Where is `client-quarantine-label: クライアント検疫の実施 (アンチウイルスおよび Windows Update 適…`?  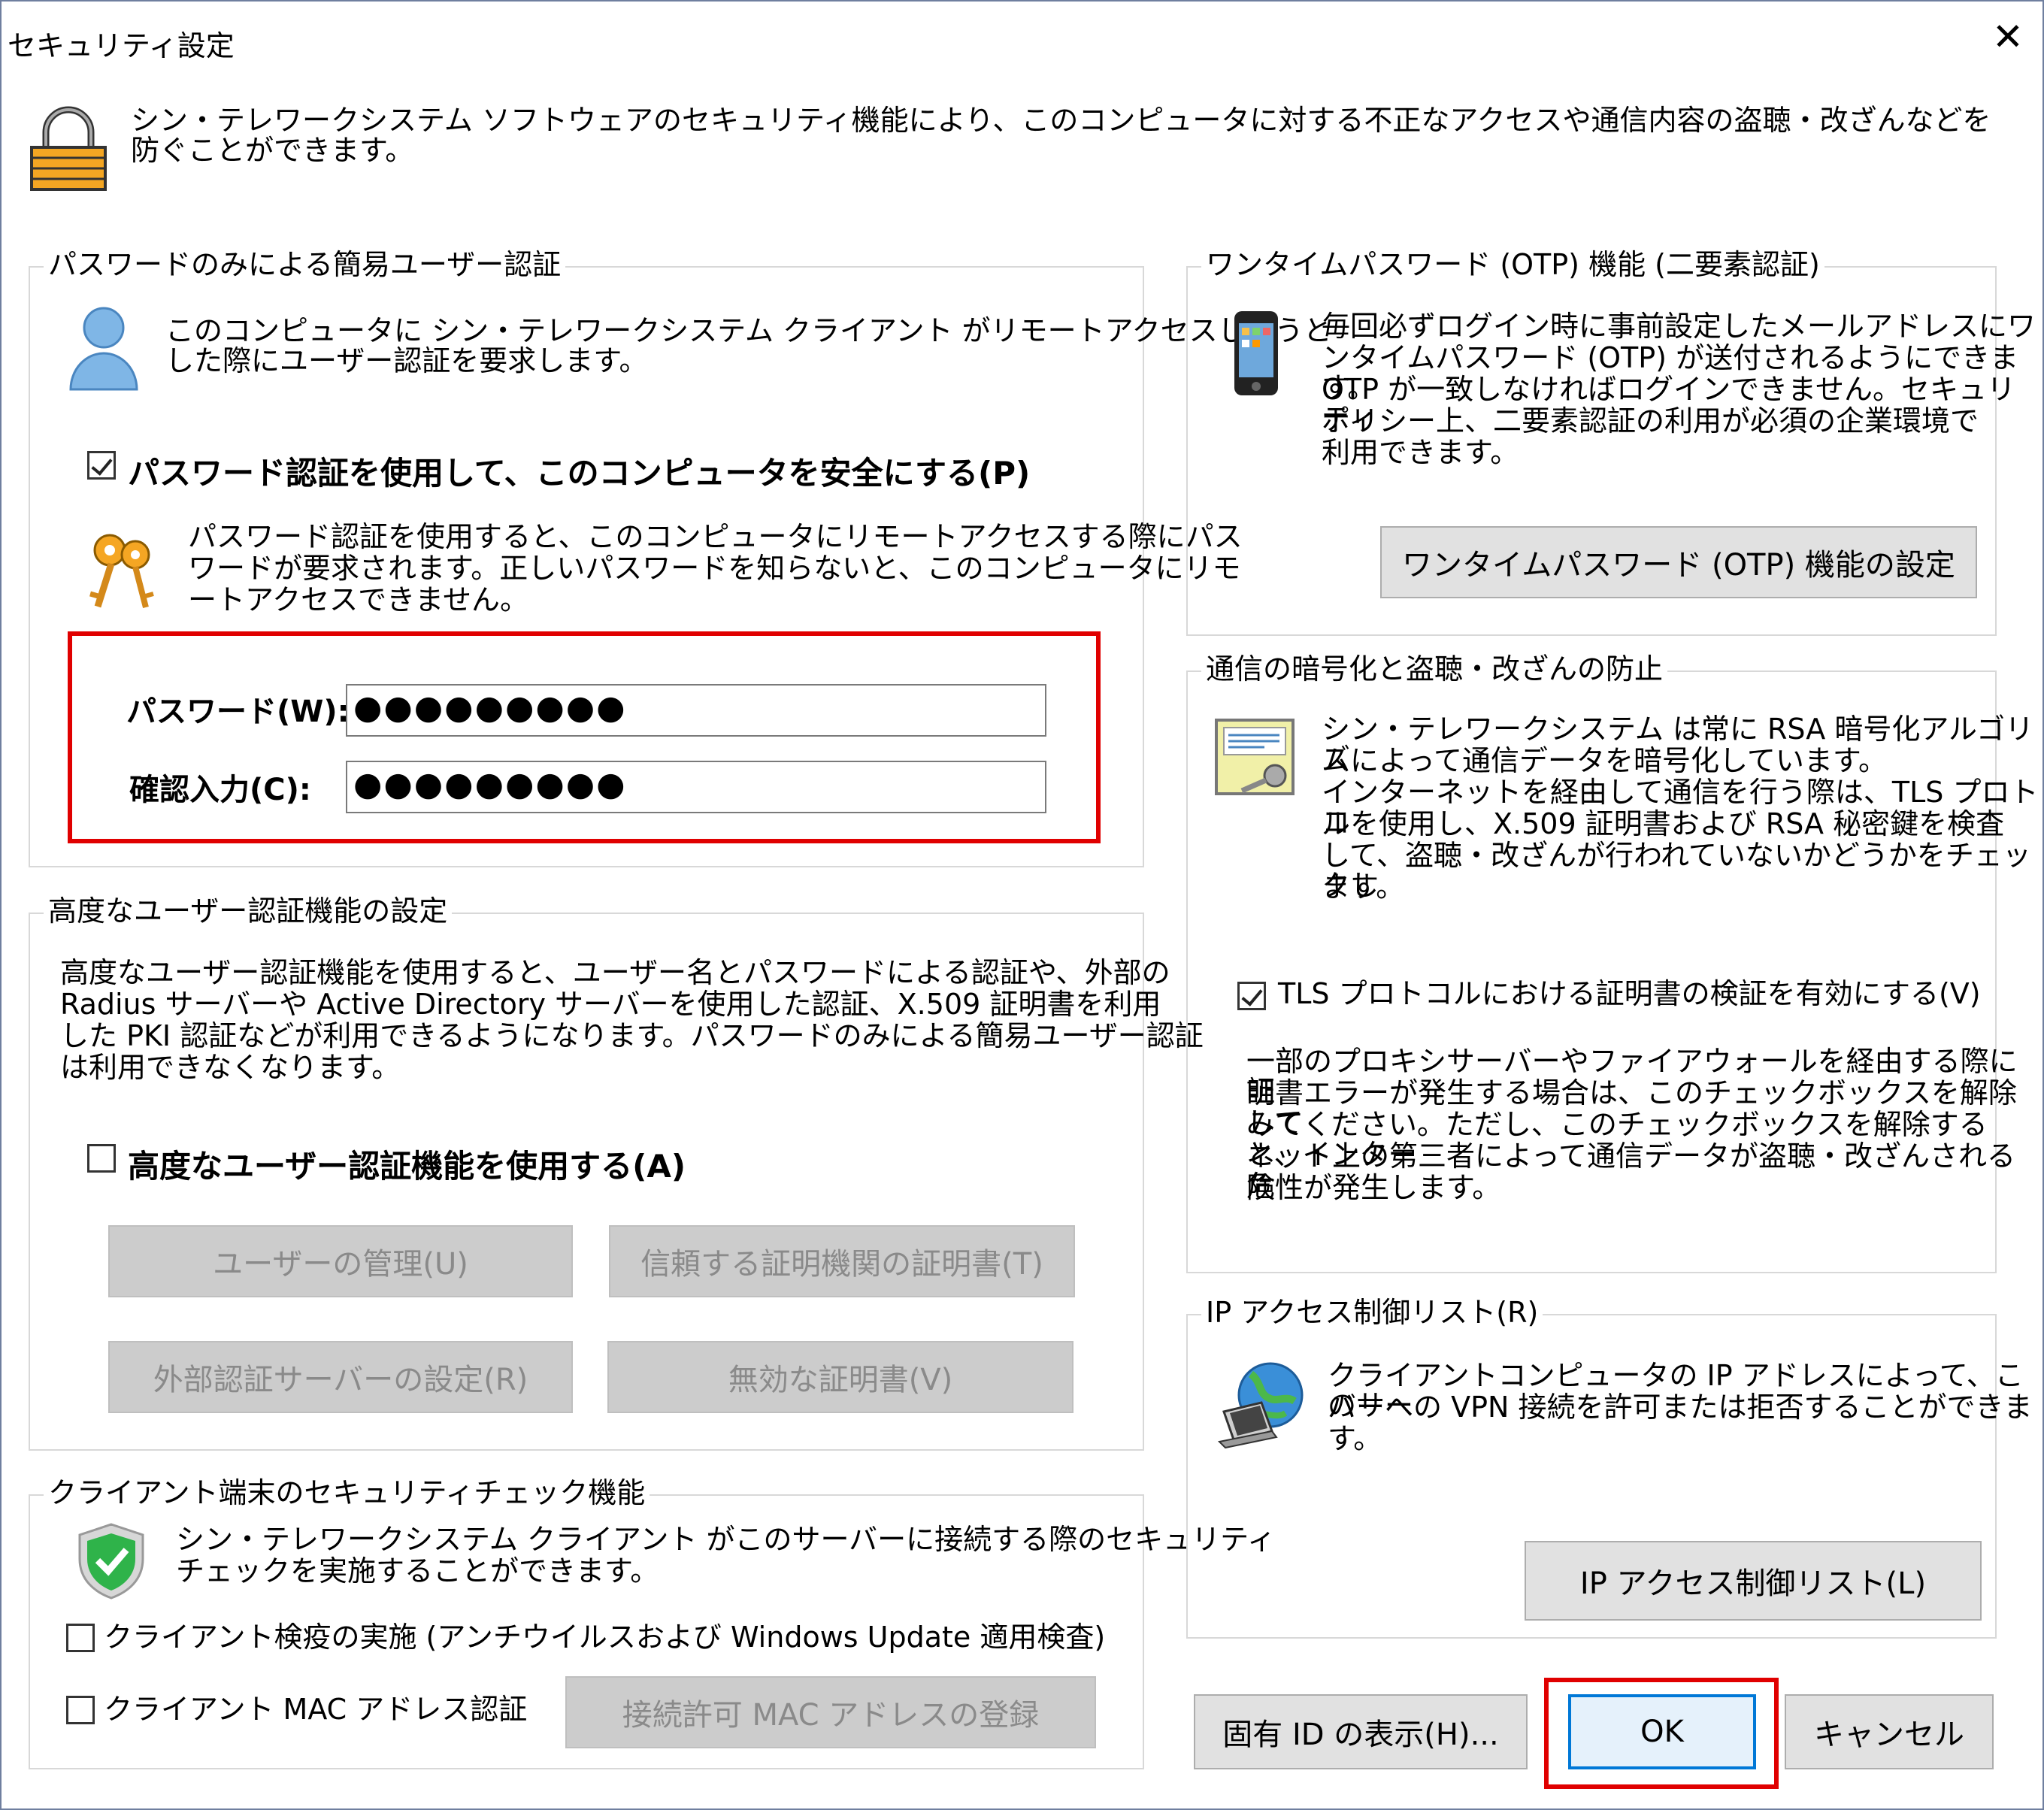 client-quarantine-label: クライアント検疫の実施 (アンチウイルスおよび Windows Update 適… is located at coordinates (604, 1637).